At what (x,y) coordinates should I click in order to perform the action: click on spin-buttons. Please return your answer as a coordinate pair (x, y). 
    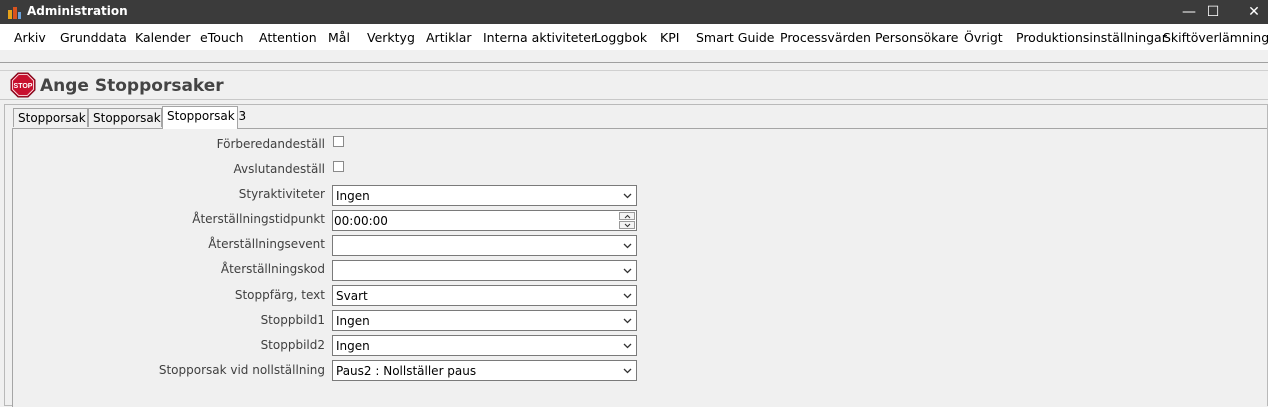
    Looking at the image, I should click on (627, 220).